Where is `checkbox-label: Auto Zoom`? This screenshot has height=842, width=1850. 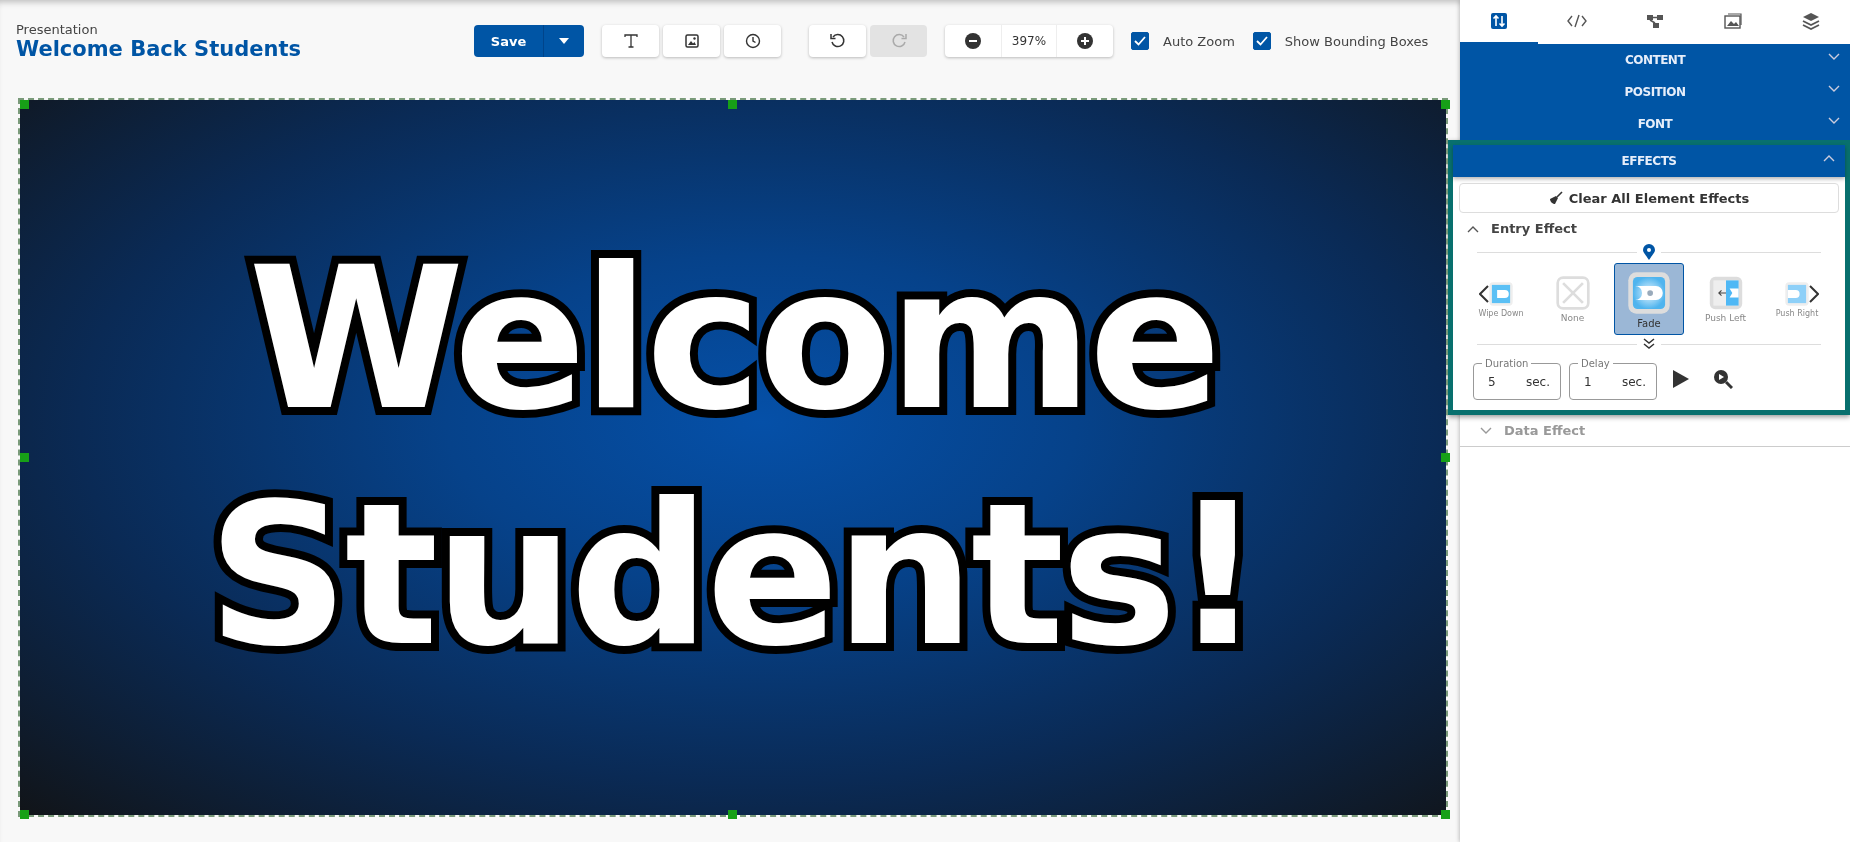 checkbox-label: Auto Zoom is located at coordinates (1199, 41).